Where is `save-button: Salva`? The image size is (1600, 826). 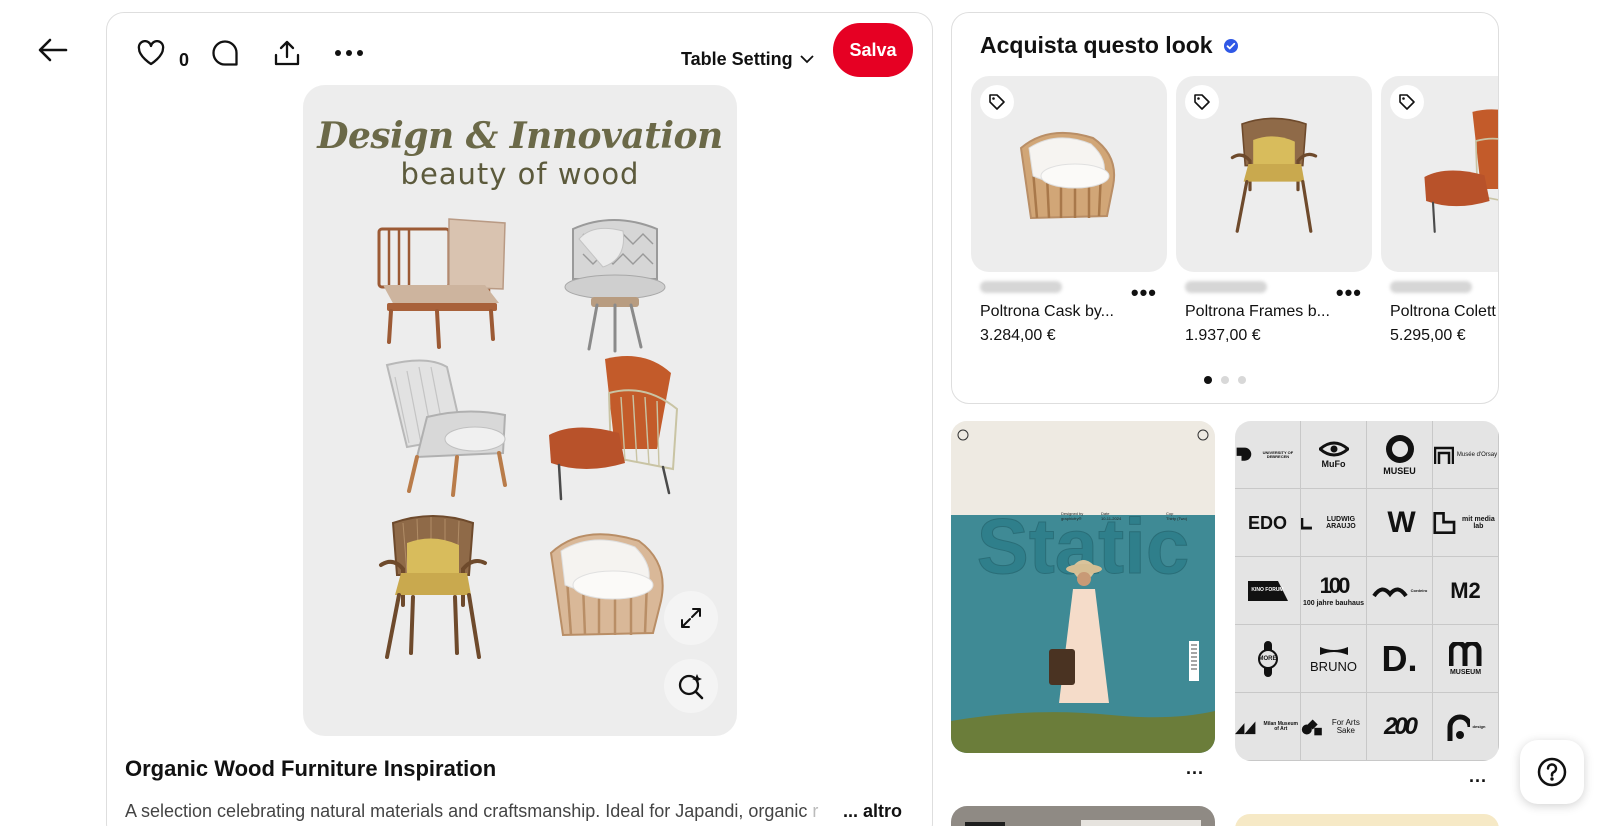
save-button: Salva is located at coordinates (873, 50).